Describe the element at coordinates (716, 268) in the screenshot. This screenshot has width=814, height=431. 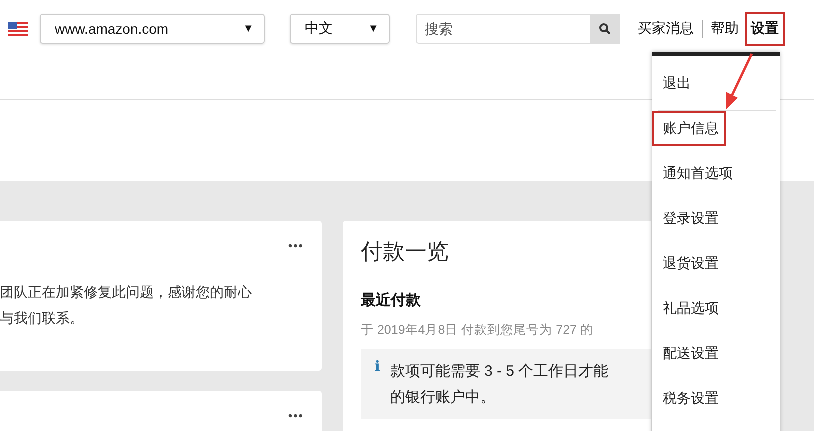
I see `menu-item: 退货设置` at that location.